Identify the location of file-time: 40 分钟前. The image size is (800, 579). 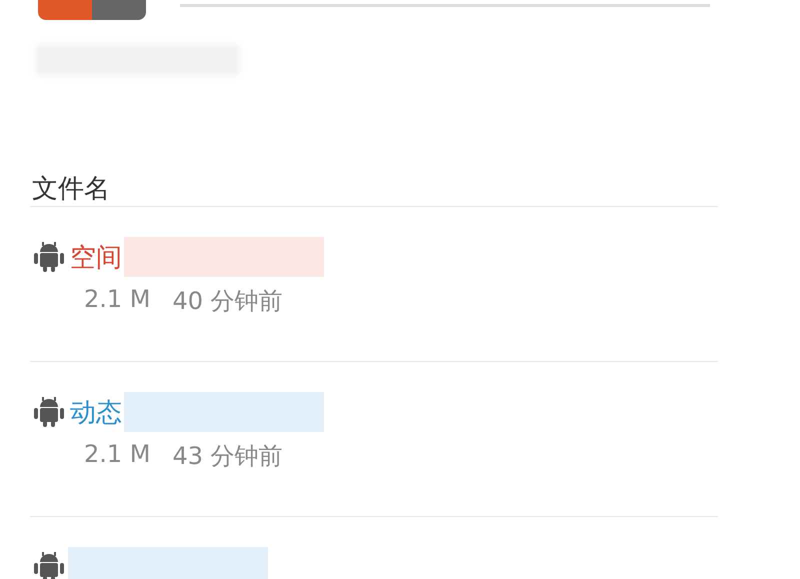
(227, 301).